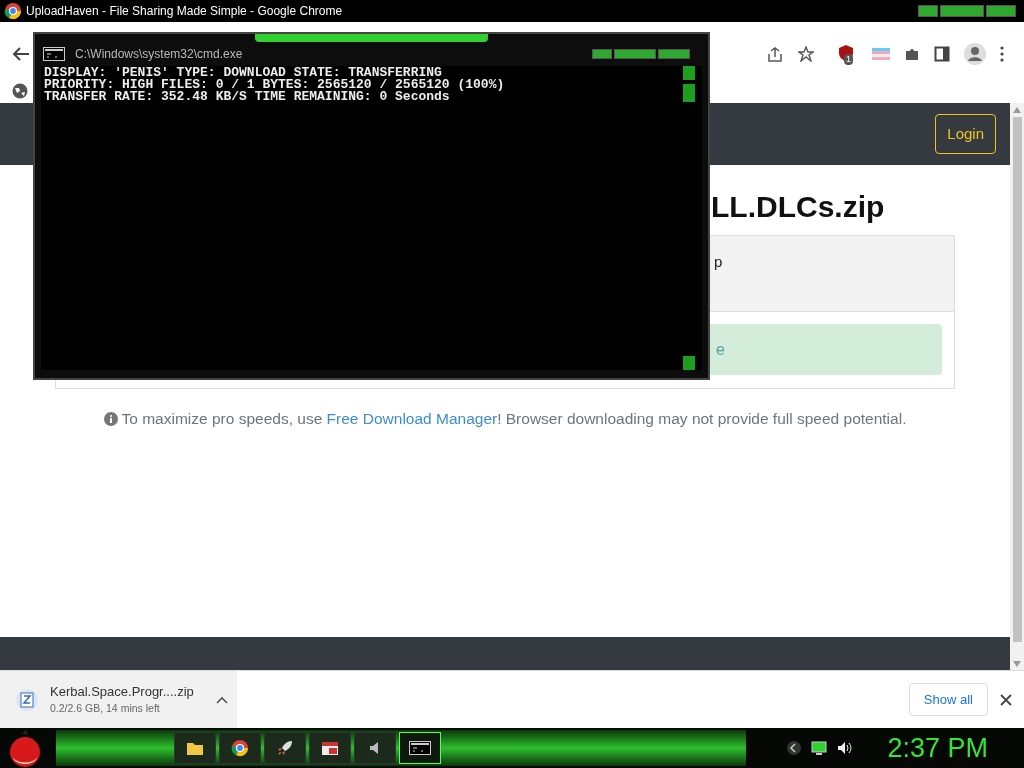  I want to click on star-icon, so click(806, 54).